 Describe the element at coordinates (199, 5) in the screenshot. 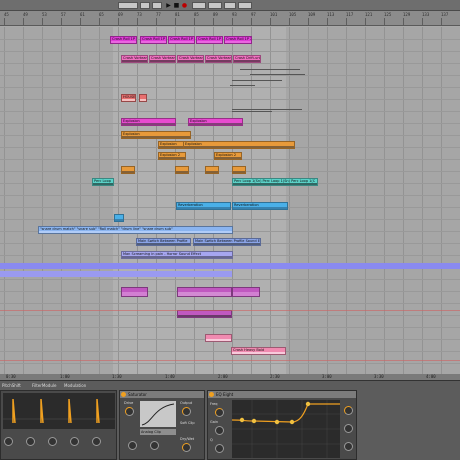

I see `overdub-button` at that location.